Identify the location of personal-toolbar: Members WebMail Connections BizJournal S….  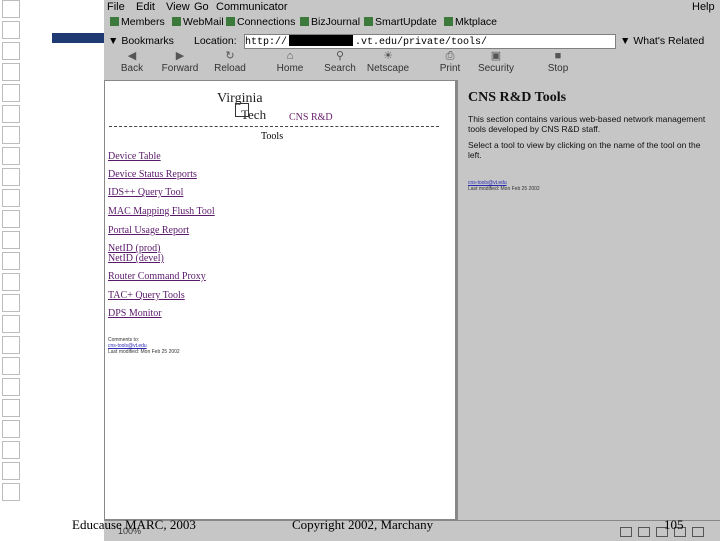
(412, 22).